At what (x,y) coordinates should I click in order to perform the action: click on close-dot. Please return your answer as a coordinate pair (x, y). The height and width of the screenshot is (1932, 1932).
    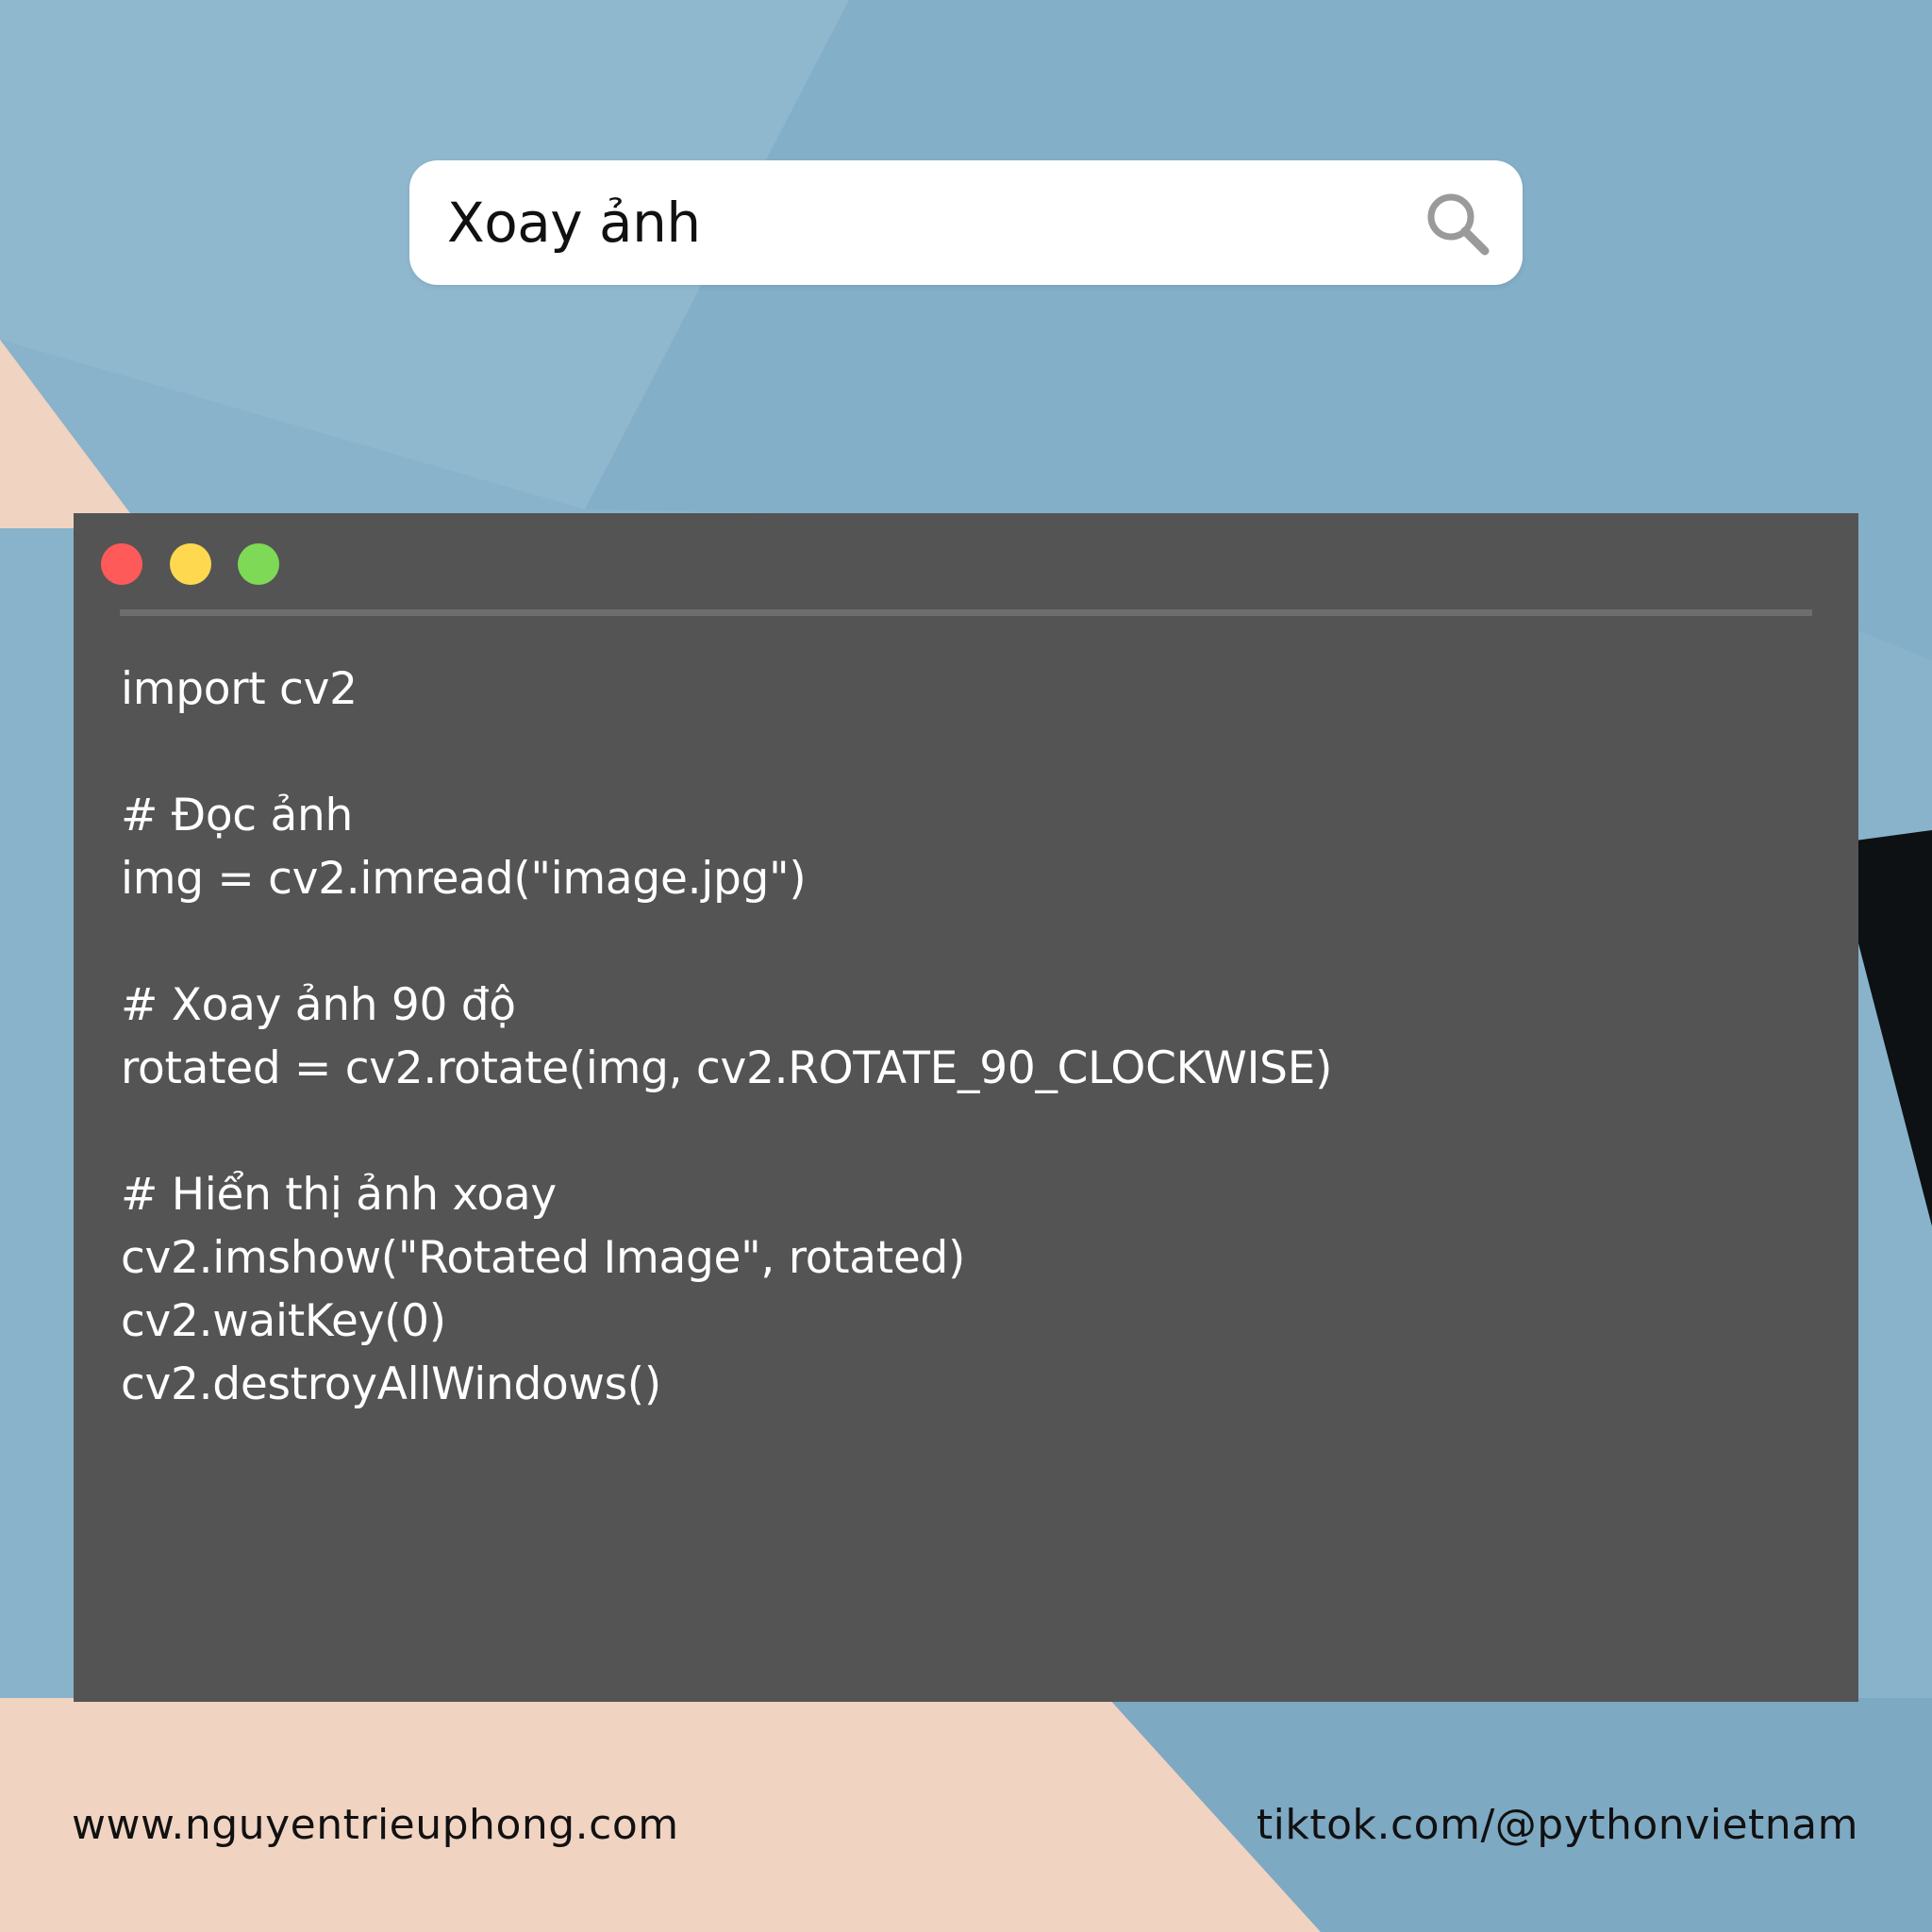
    Looking at the image, I should click on (122, 564).